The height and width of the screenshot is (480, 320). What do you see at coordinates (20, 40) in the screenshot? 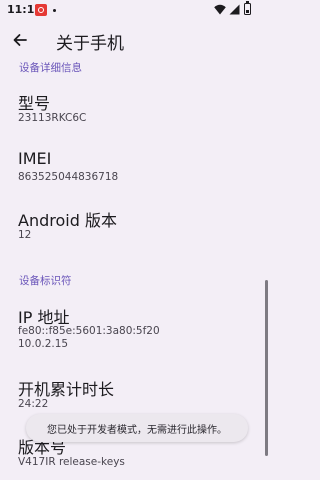
I see `arrow-back-icon` at bounding box center [20, 40].